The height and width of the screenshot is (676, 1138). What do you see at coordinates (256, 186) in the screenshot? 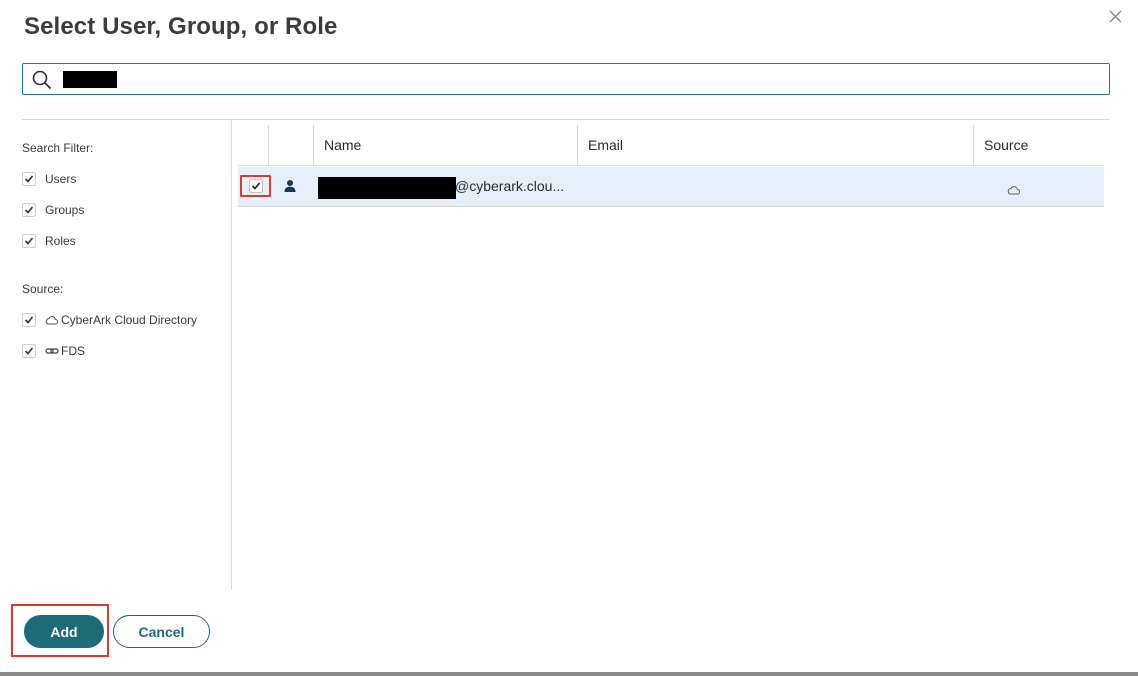
I see `row-checkbox` at bounding box center [256, 186].